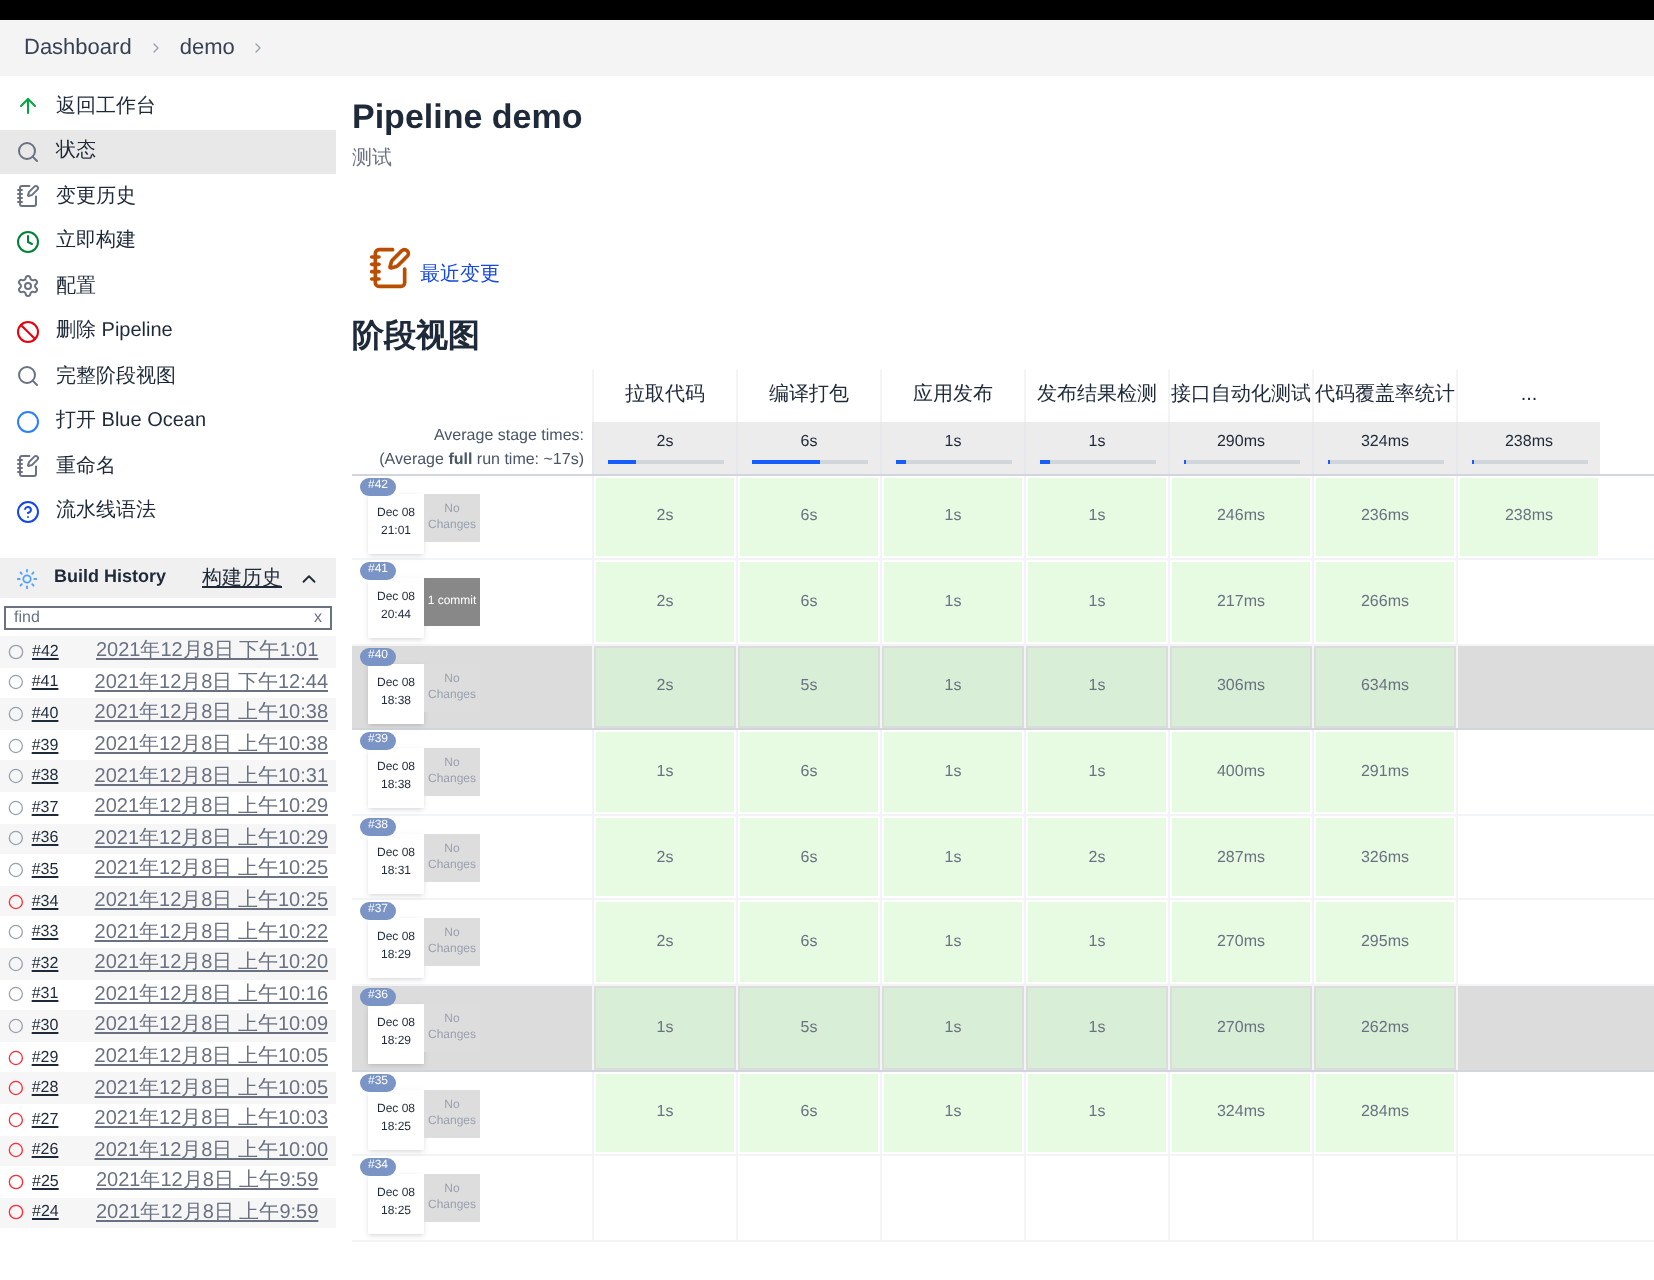 Image resolution: width=1654 pixels, height=1280 pixels. What do you see at coordinates (242, 578) in the screenshot?
I see `build-history-link: 构建历史` at bounding box center [242, 578].